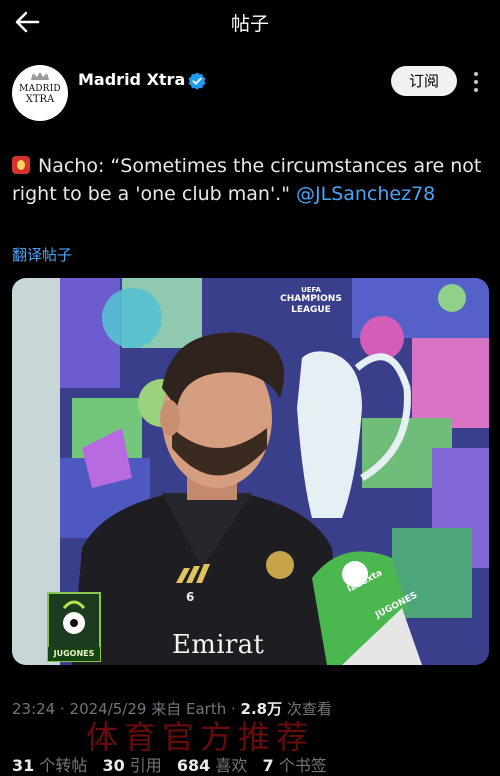 This screenshot has height=776, width=500. What do you see at coordinates (61, 765) in the screenshot?
I see `reposts-label: 个转帖` at bounding box center [61, 765].